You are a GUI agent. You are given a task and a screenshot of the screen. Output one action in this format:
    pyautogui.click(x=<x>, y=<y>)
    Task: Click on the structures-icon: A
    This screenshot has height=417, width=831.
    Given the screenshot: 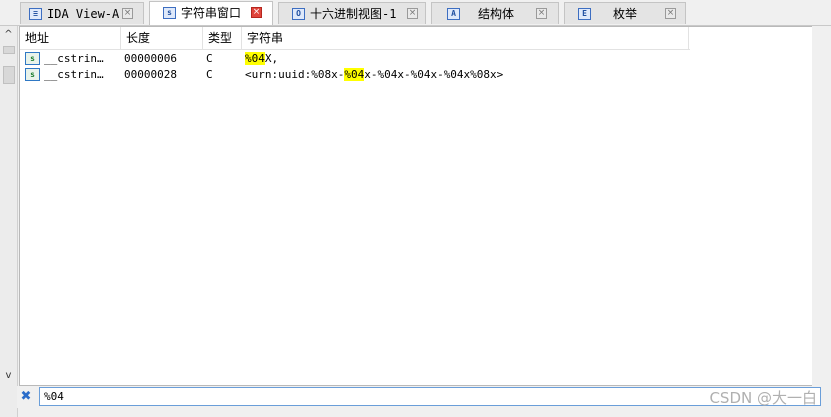 What is the action you would take?
    pyautogui.click(x=453, y=14)
    